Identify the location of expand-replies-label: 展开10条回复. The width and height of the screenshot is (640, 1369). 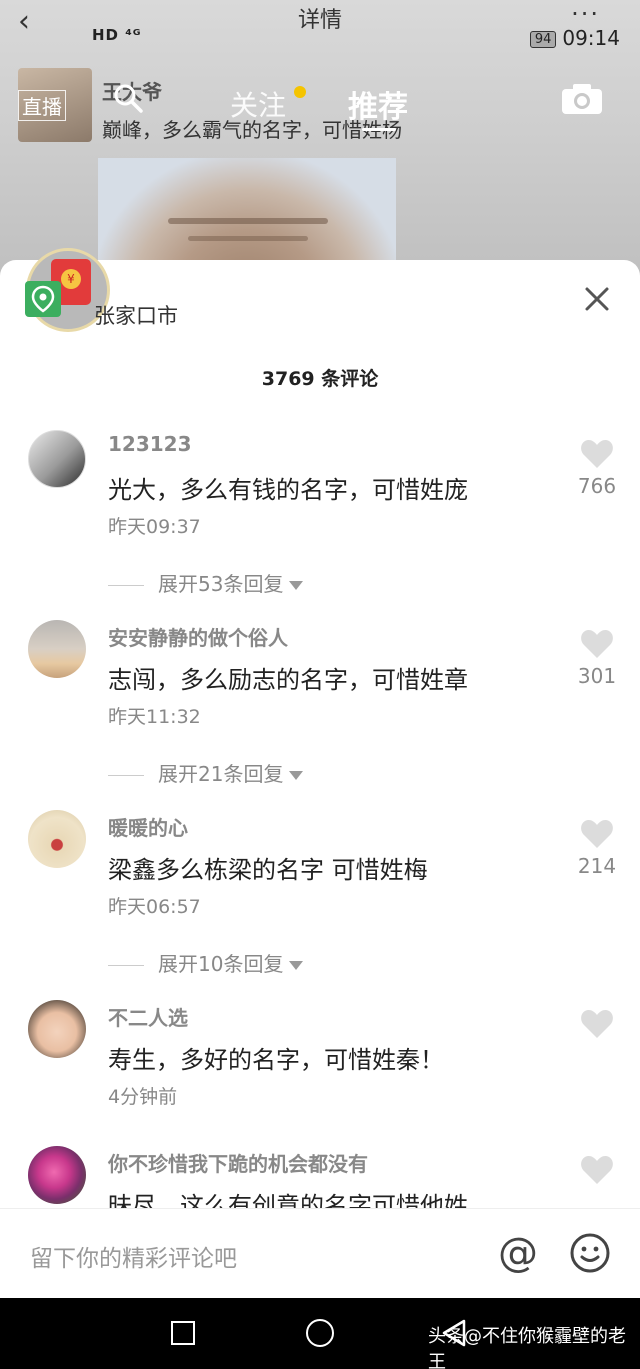
(221, 964).